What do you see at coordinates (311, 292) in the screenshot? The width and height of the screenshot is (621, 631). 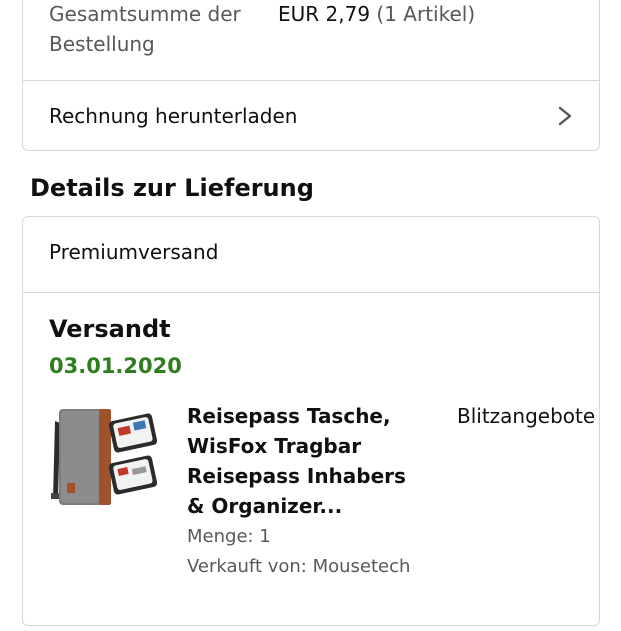 I see `divider` at bounding box center [311, 292].